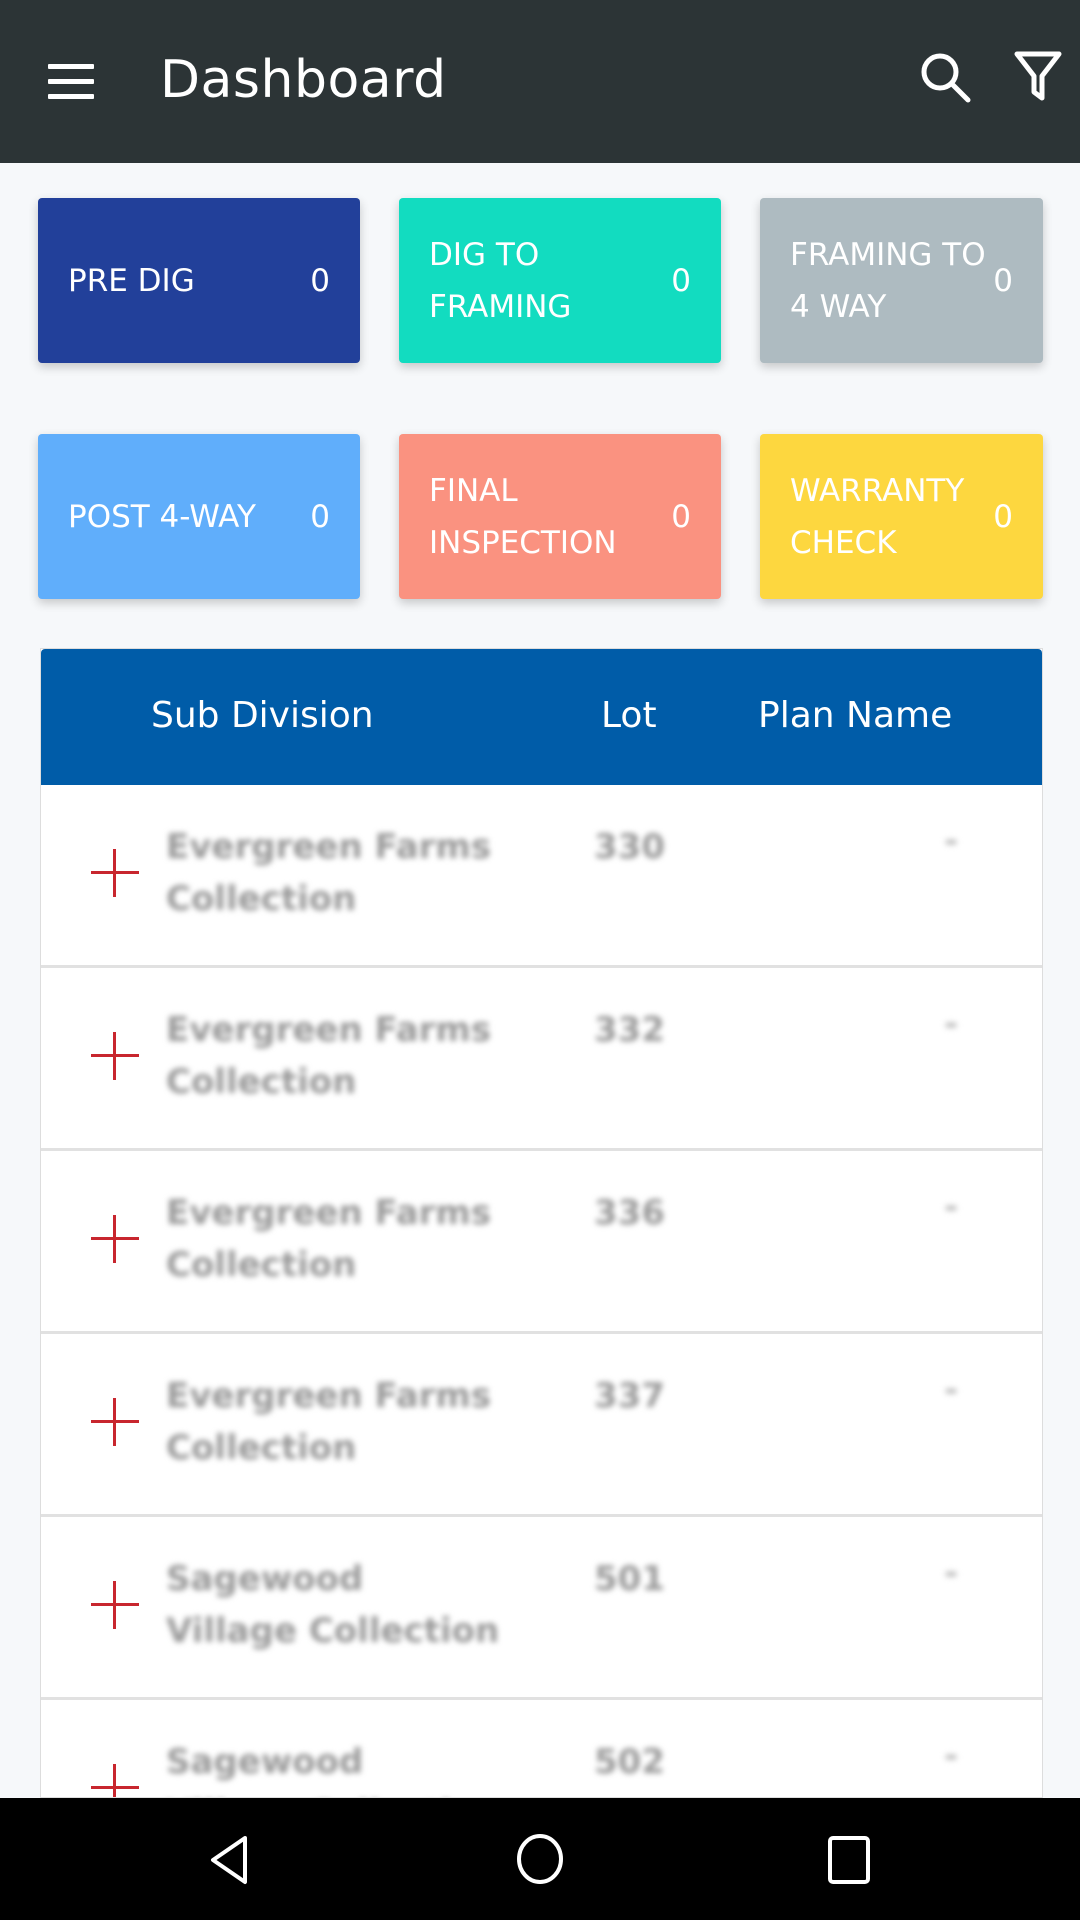 The height and width of the screenshot is (1920, 1080). I want to click on lot-cell: 330, so click(629, 847).